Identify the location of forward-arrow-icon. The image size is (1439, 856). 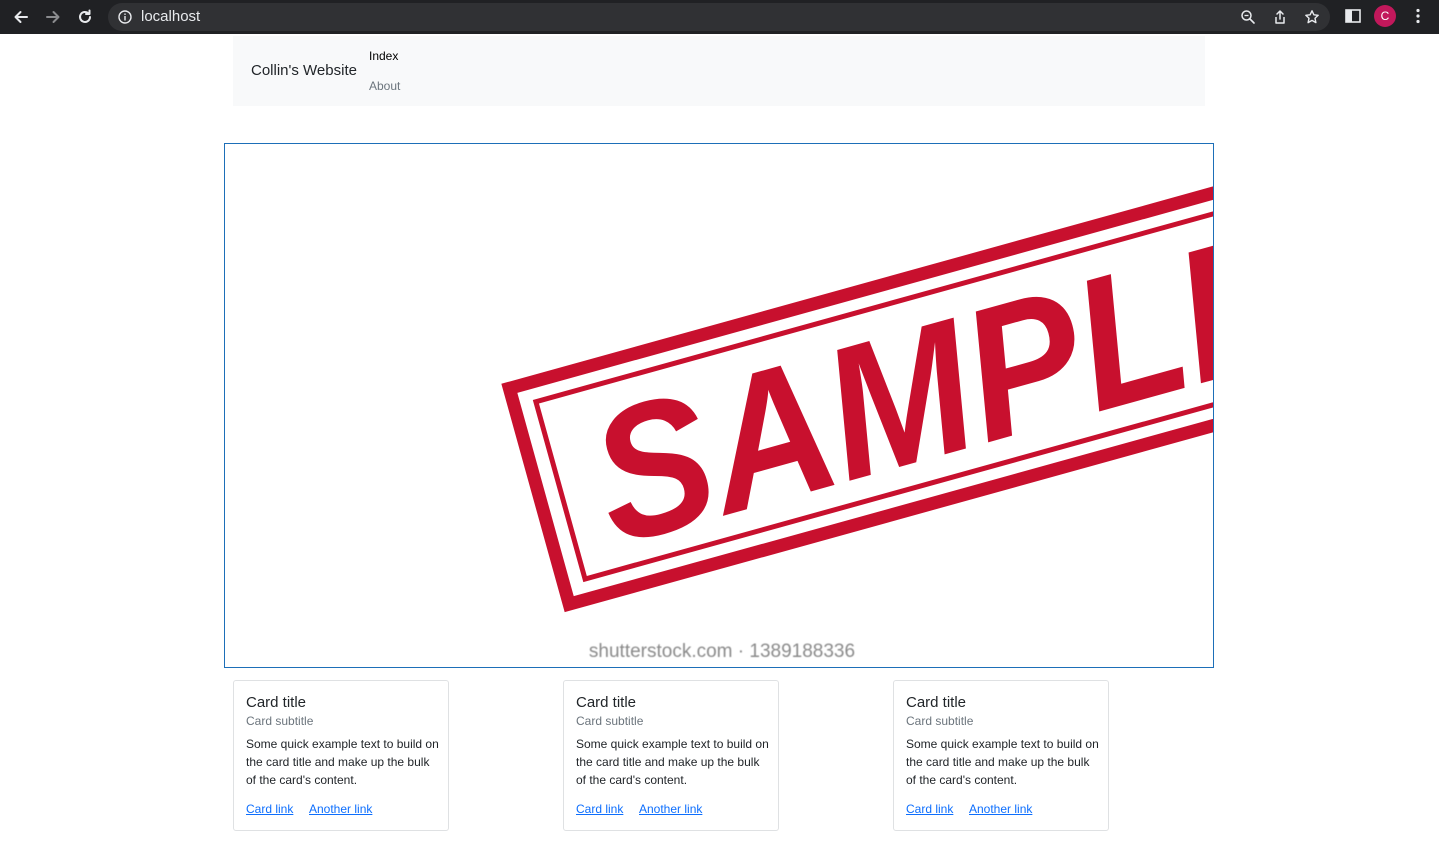
(53, 17).